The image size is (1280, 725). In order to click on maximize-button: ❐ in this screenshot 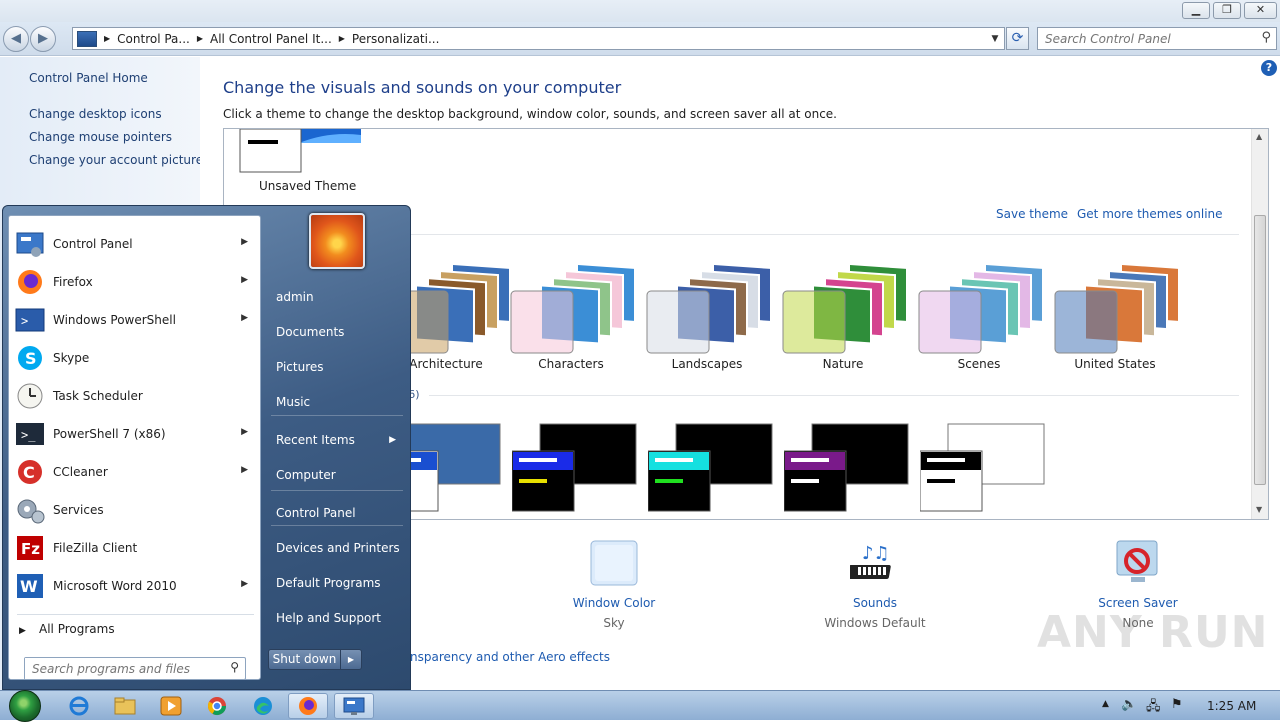, I will do `click(1227, 10)`.